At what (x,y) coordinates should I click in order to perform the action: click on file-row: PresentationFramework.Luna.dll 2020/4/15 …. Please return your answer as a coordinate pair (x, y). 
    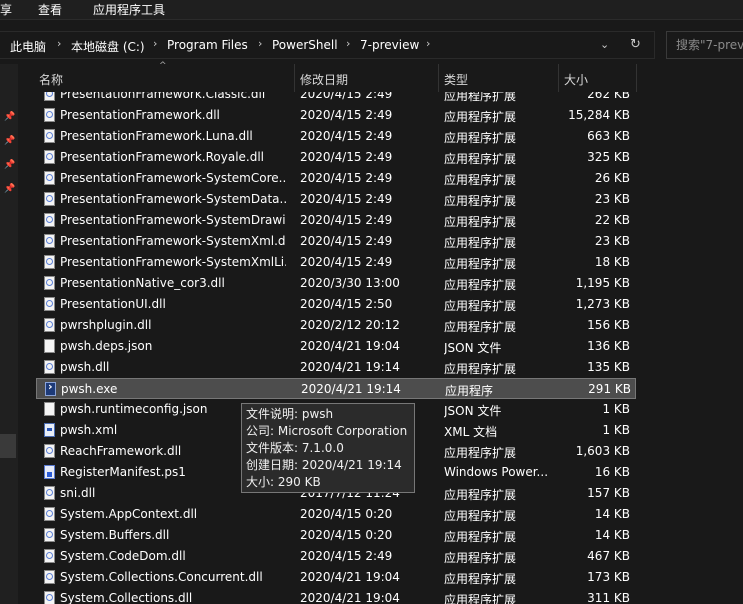
    Looking at the image, I should click on (336, 136).